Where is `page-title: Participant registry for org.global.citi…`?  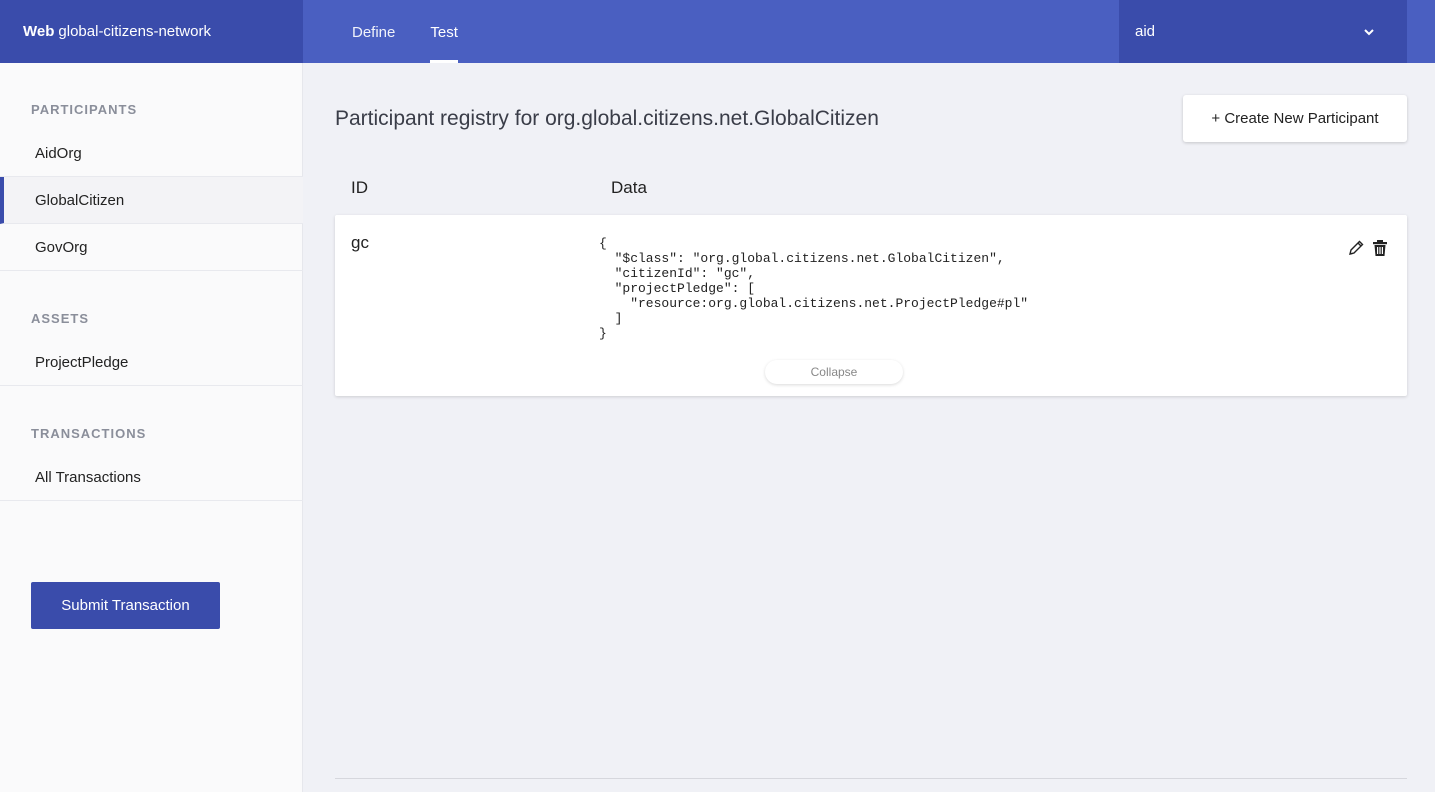 page-title: Participant registry for org.global.citi… is located at coordinates (607, 118).